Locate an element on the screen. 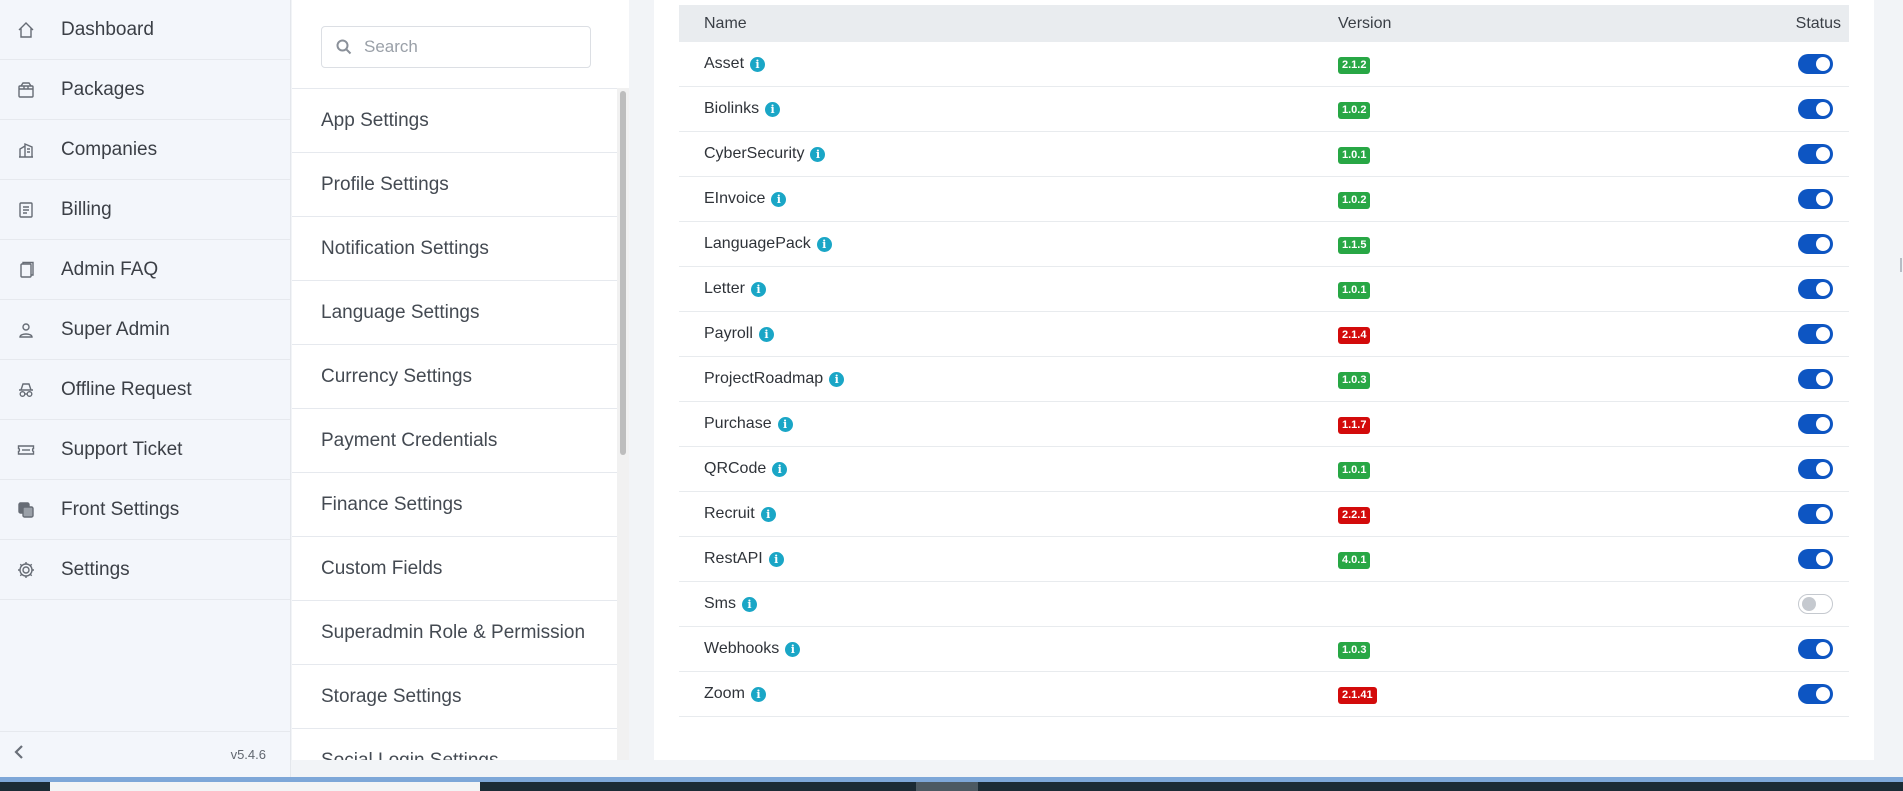 This screenshot has height=791, width=1903. sidebar-item-dashboard: Dashboard is located at coordinates (145, 30).